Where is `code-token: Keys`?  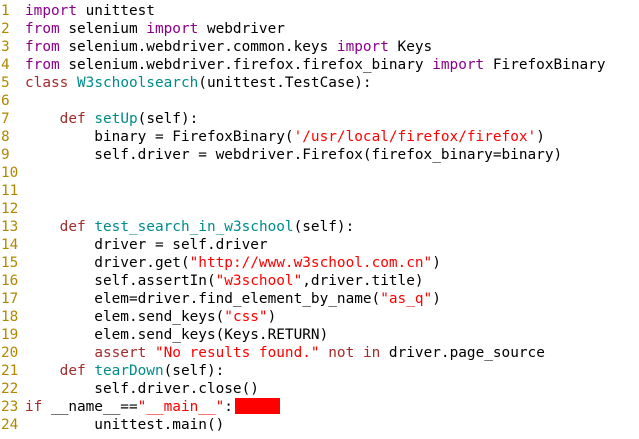
code-token: Keys is located at coordinates (410, 47).